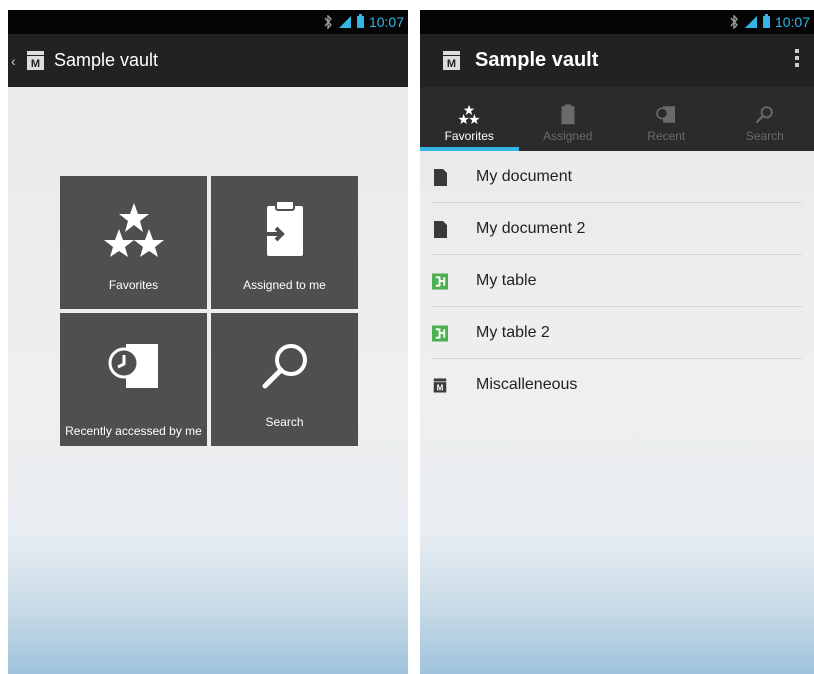 This screenshot has height=674, width=814. Describe the element at coordinates (617, 177) in the screenshot. I see `list-item: My document` at that location.